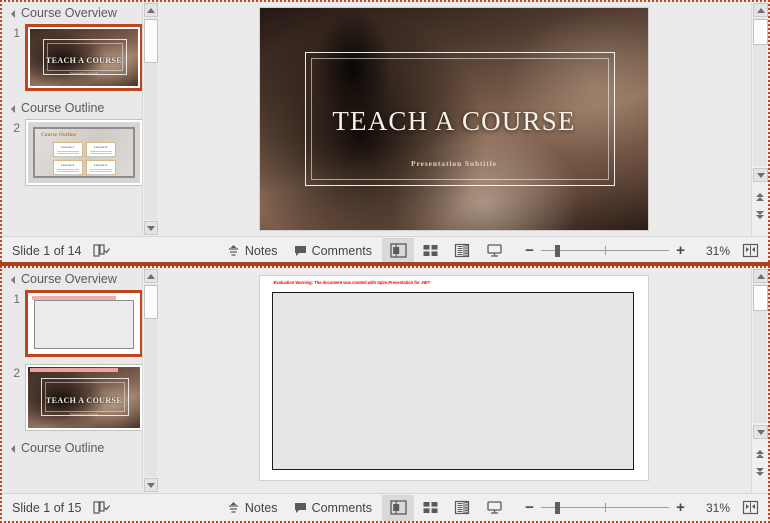 The width and height of the screenshot is (770, 523). Describe the element at coordinates (759, 380) in the screenshot. I see `stage-scrollbar-bottom` at that location.